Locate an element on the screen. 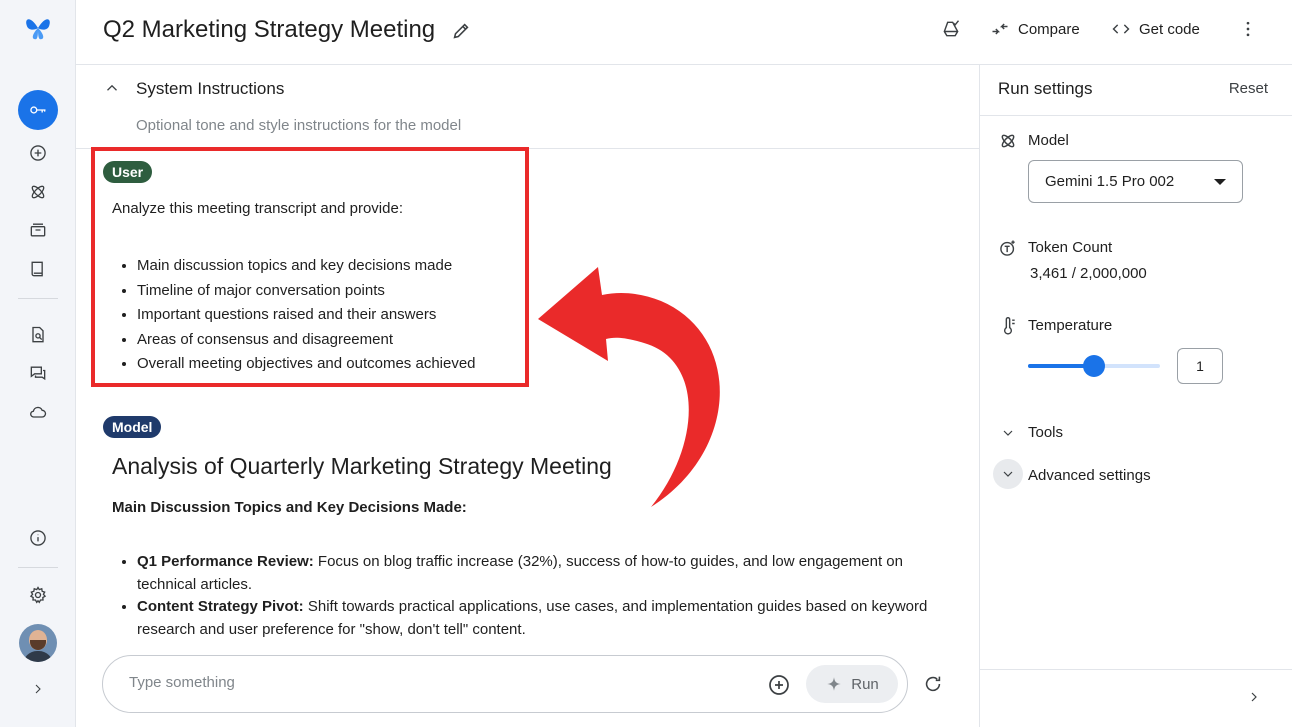 The image size is (1292, 727). token-count-label: Token Count is located at coordinates (1070, 247).